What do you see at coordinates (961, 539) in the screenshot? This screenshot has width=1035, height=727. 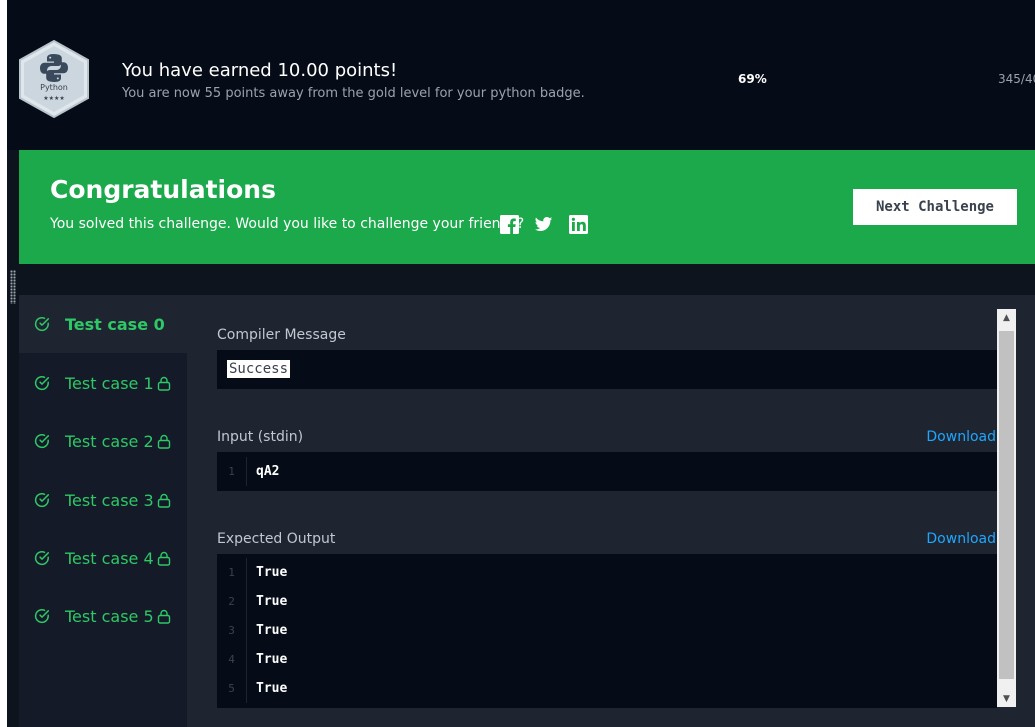 I see `expected-download-link: Download` at bounding box center [961, 539].